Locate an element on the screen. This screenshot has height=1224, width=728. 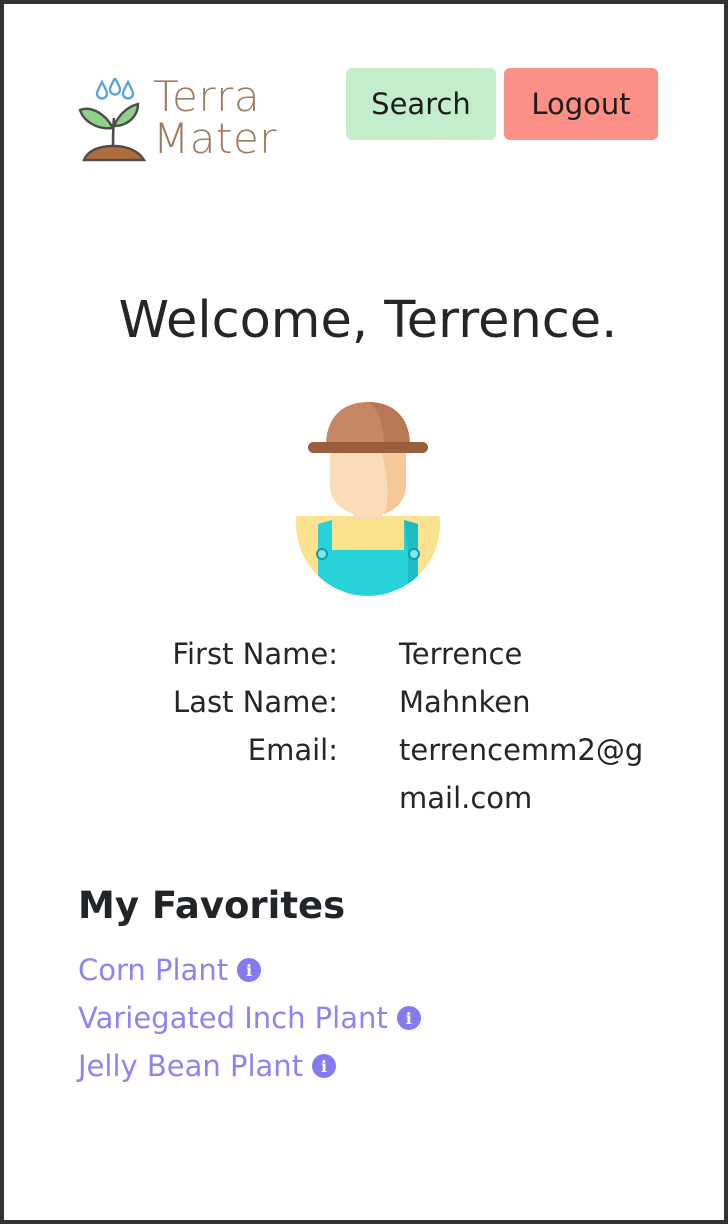
favorite-link-variegated-inch-plant: Variegated Inch Plant is located at coordinates (233, 1018).